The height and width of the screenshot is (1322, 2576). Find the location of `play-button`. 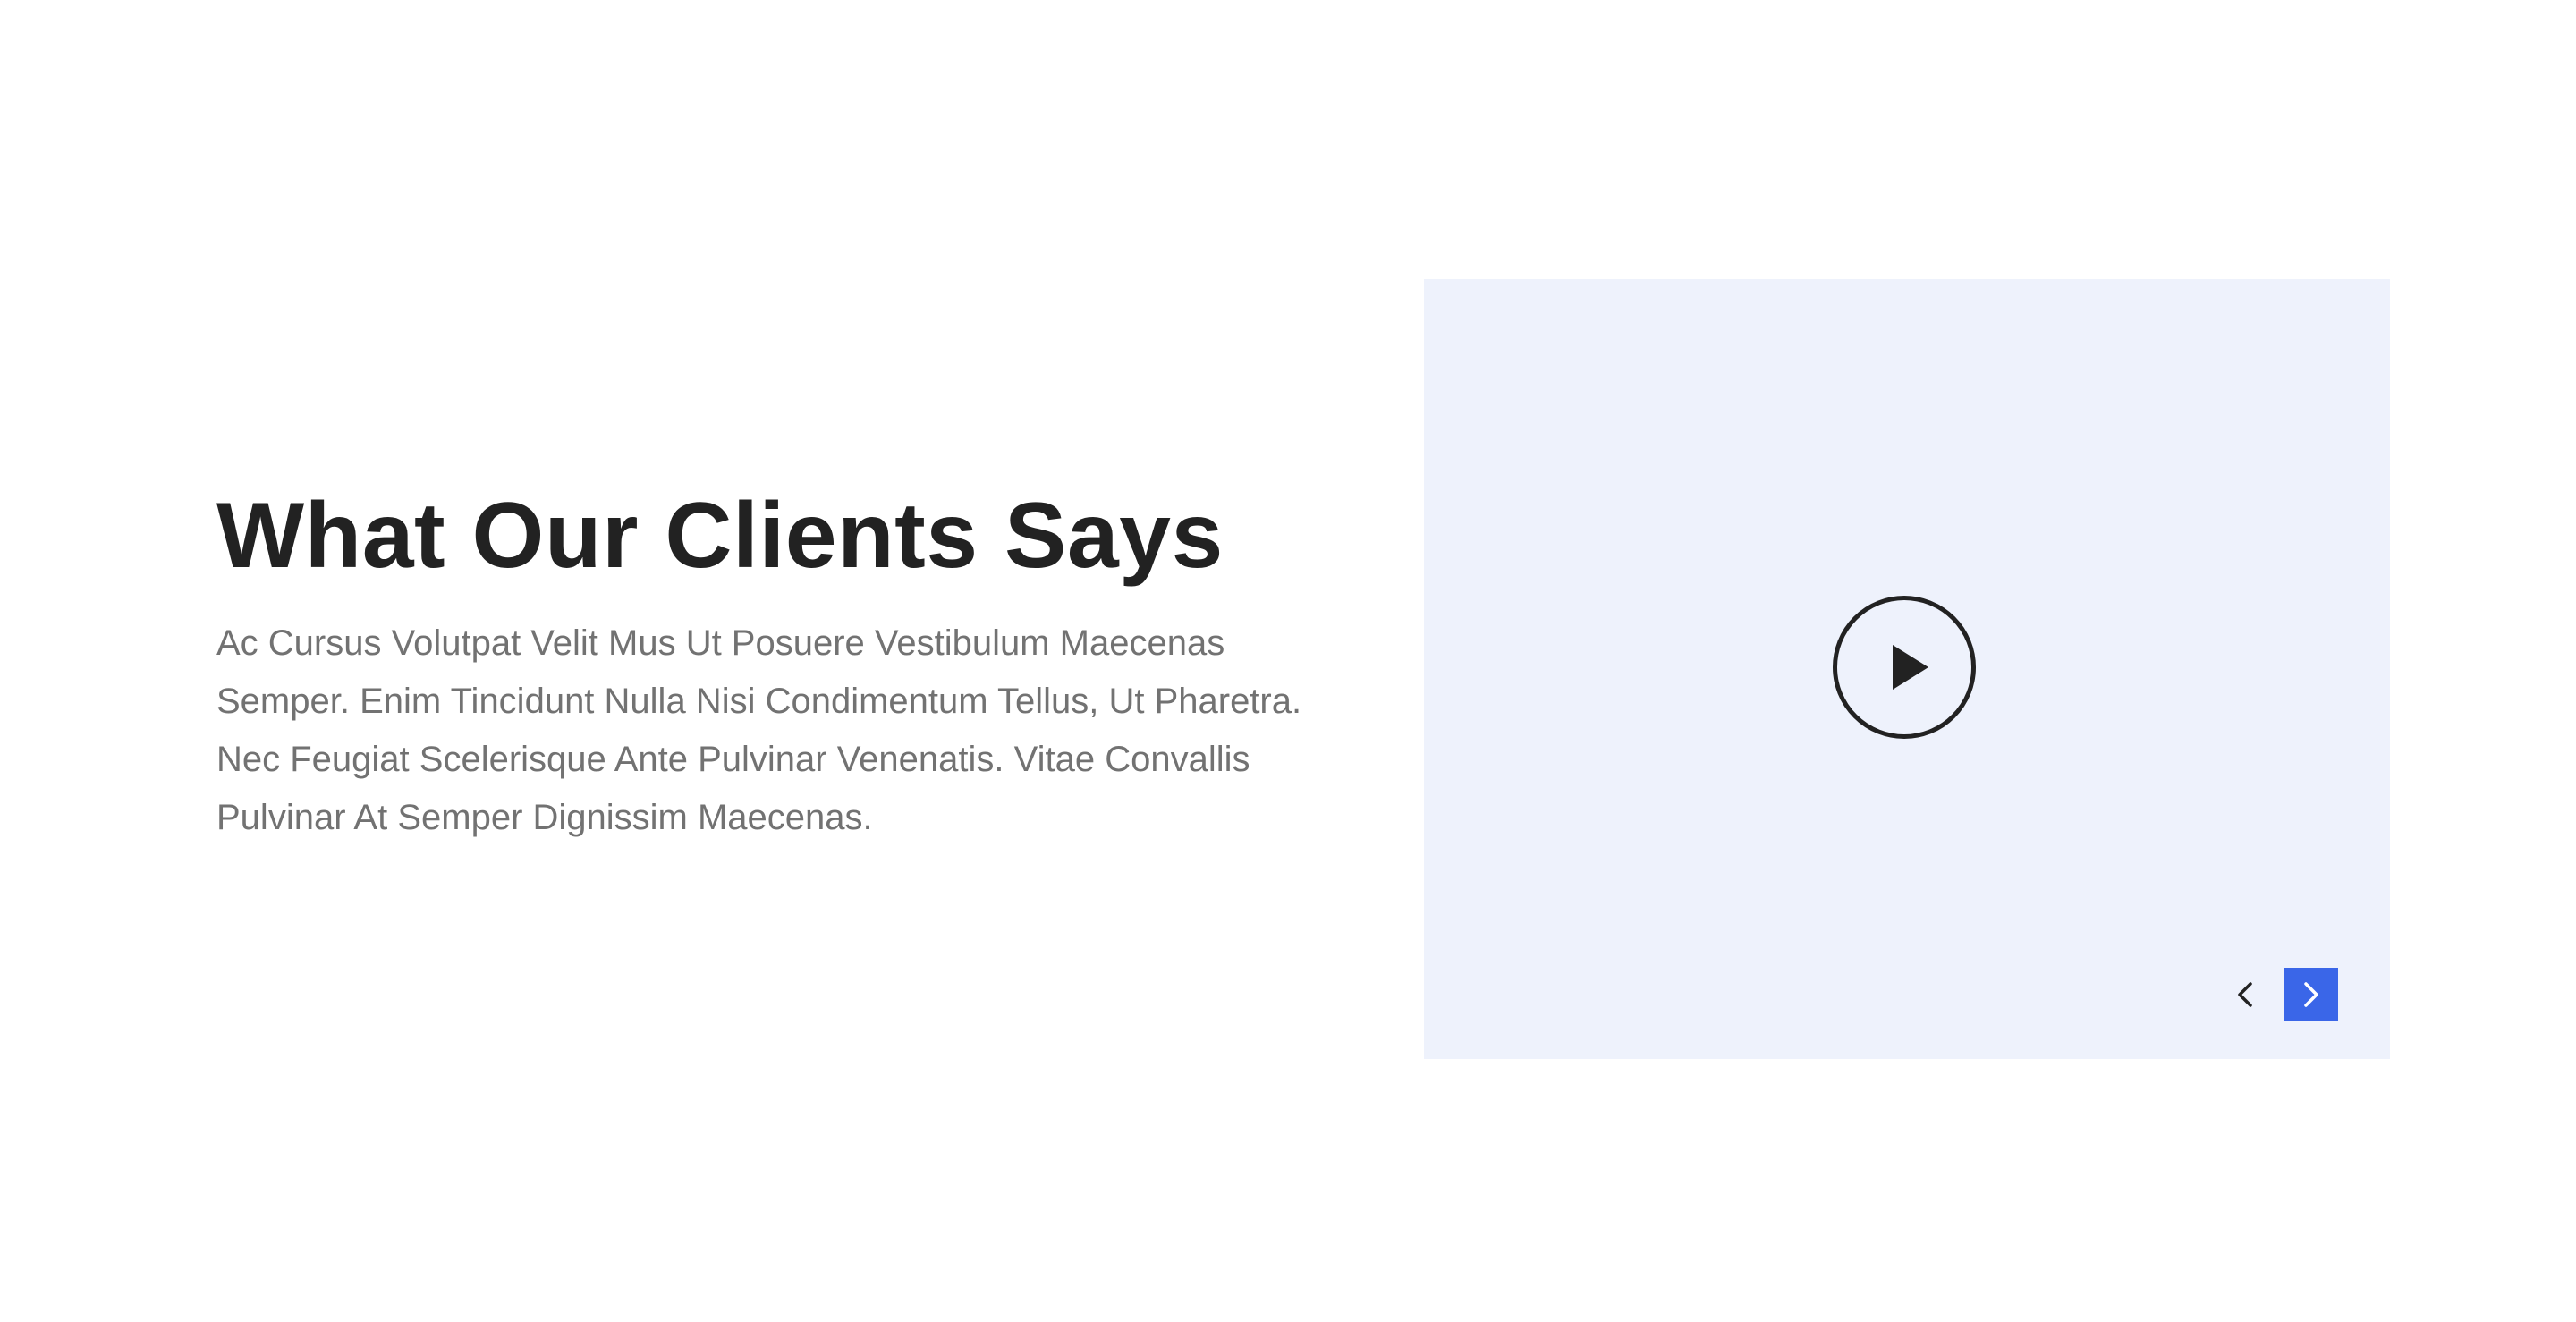

play-button is located at coordinates (1904, 667).